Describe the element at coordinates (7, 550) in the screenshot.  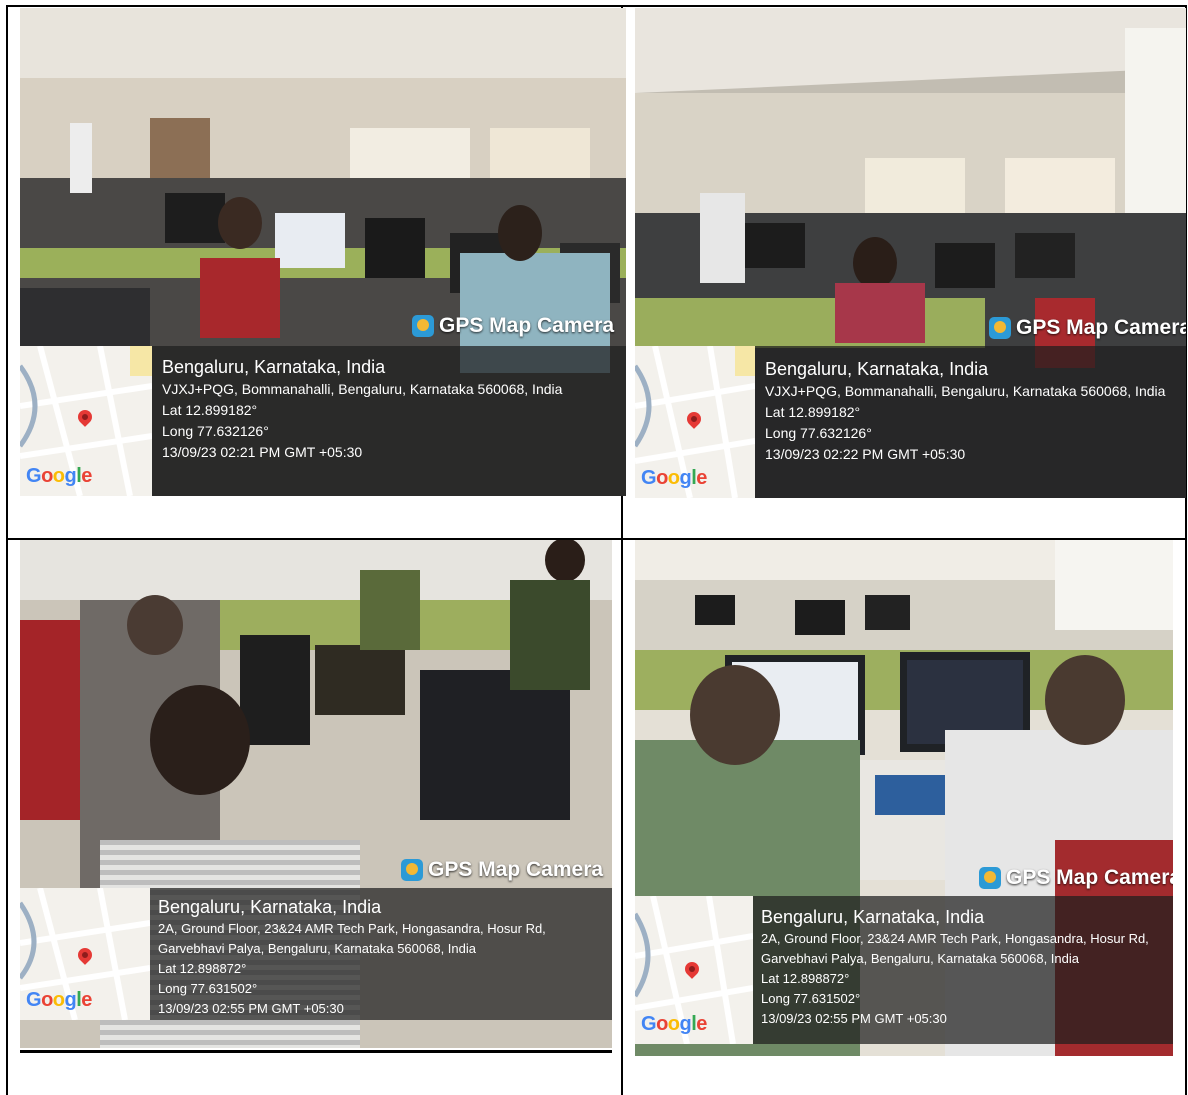
I see `table-border-left` at that location.